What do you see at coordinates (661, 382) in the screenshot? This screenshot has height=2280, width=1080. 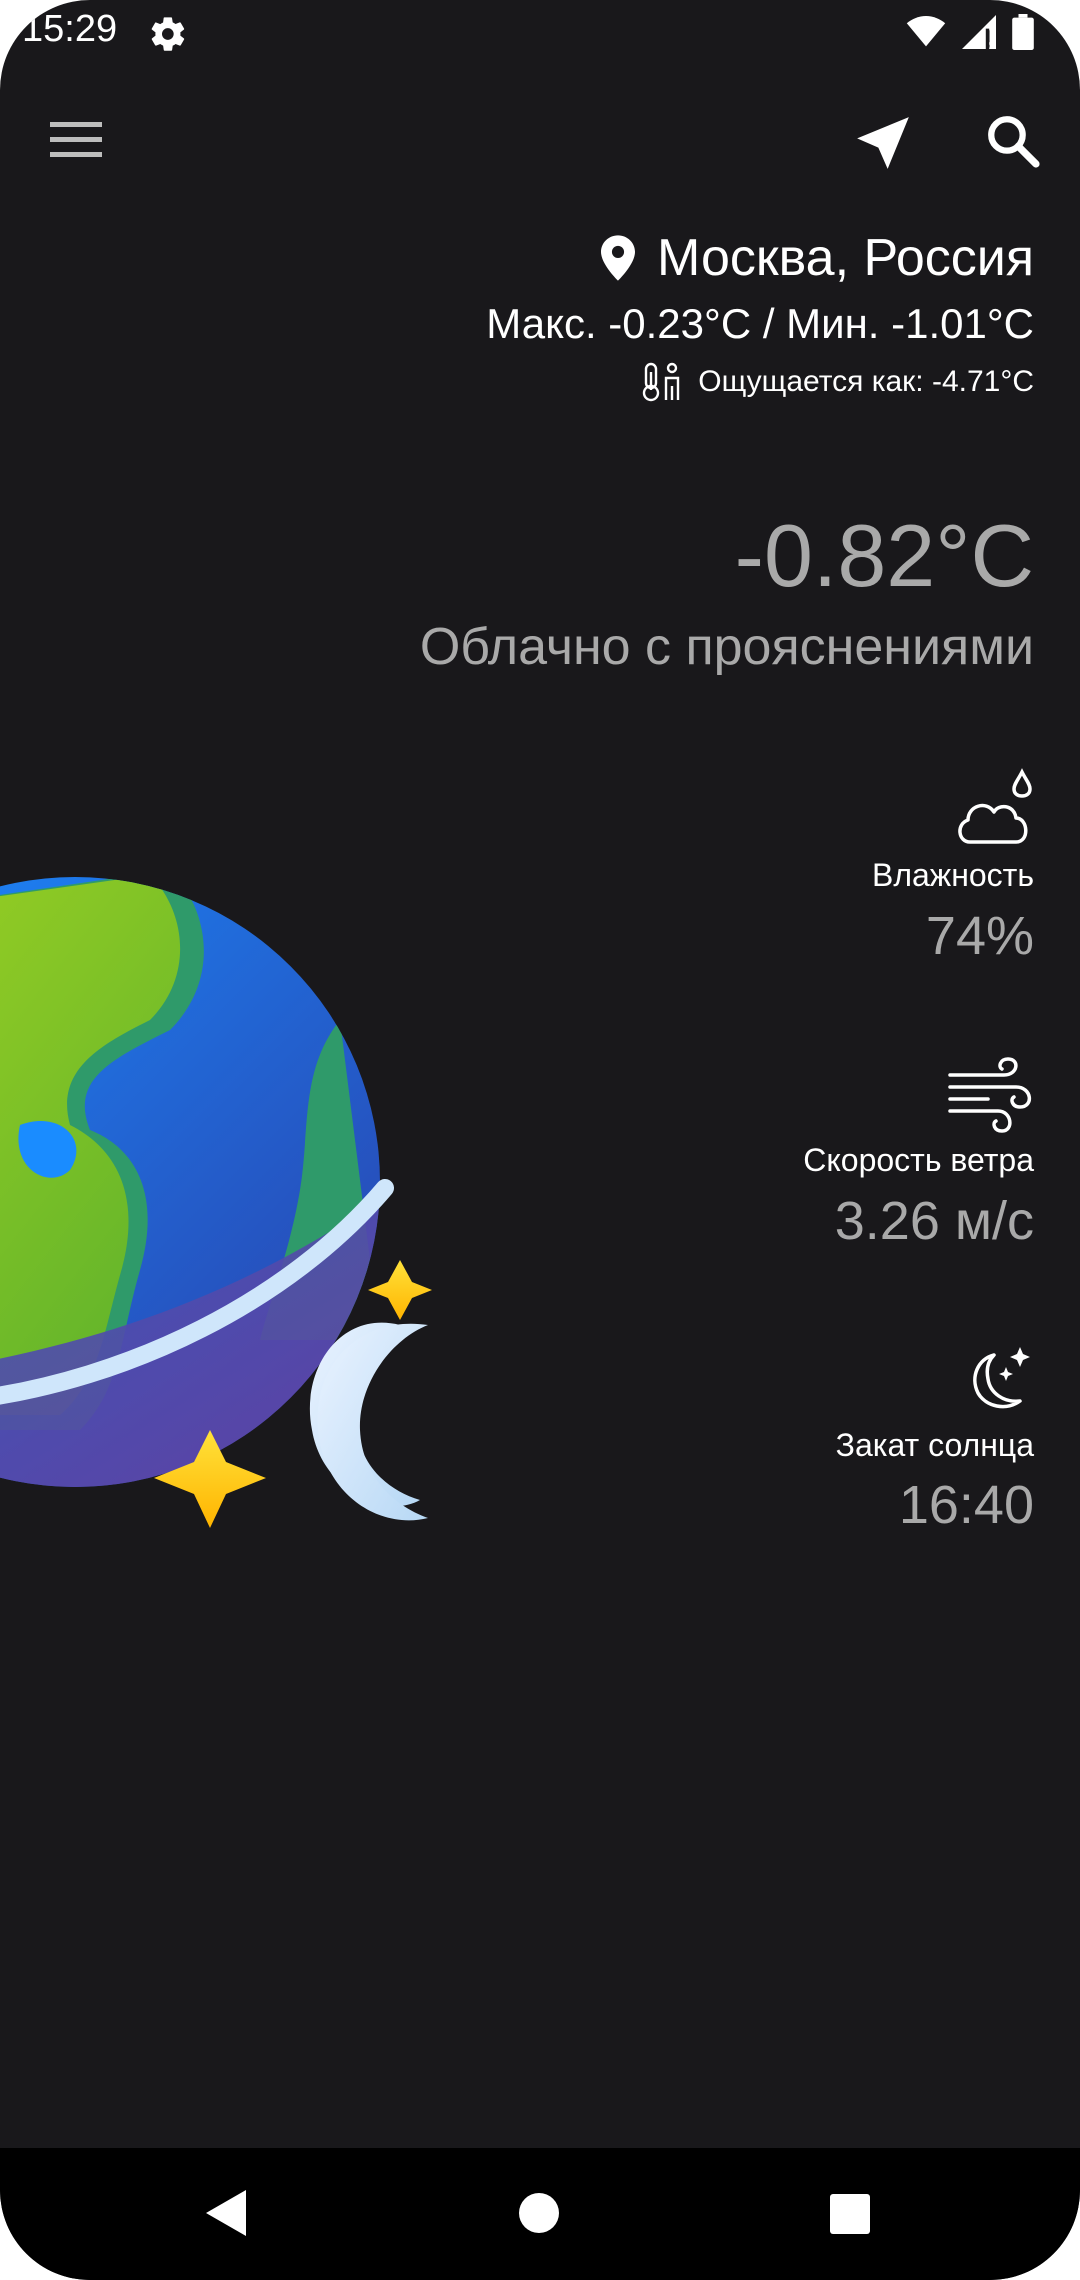 I see `thermometer-person-icon` at bounding box center [661, 382].